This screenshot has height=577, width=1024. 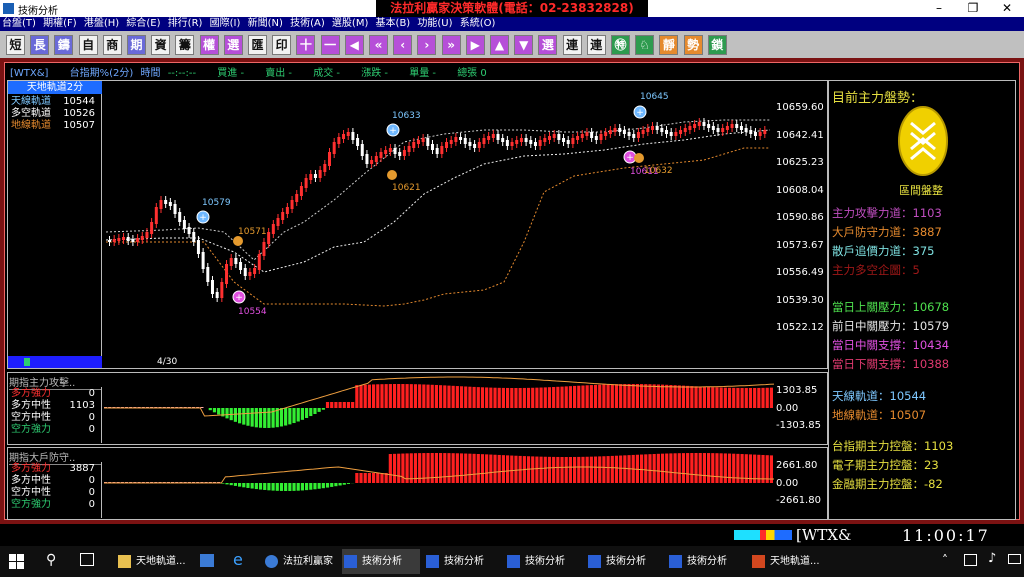 I want to click on menu-item-tech: 技術(A), so click(x=307, y=23).